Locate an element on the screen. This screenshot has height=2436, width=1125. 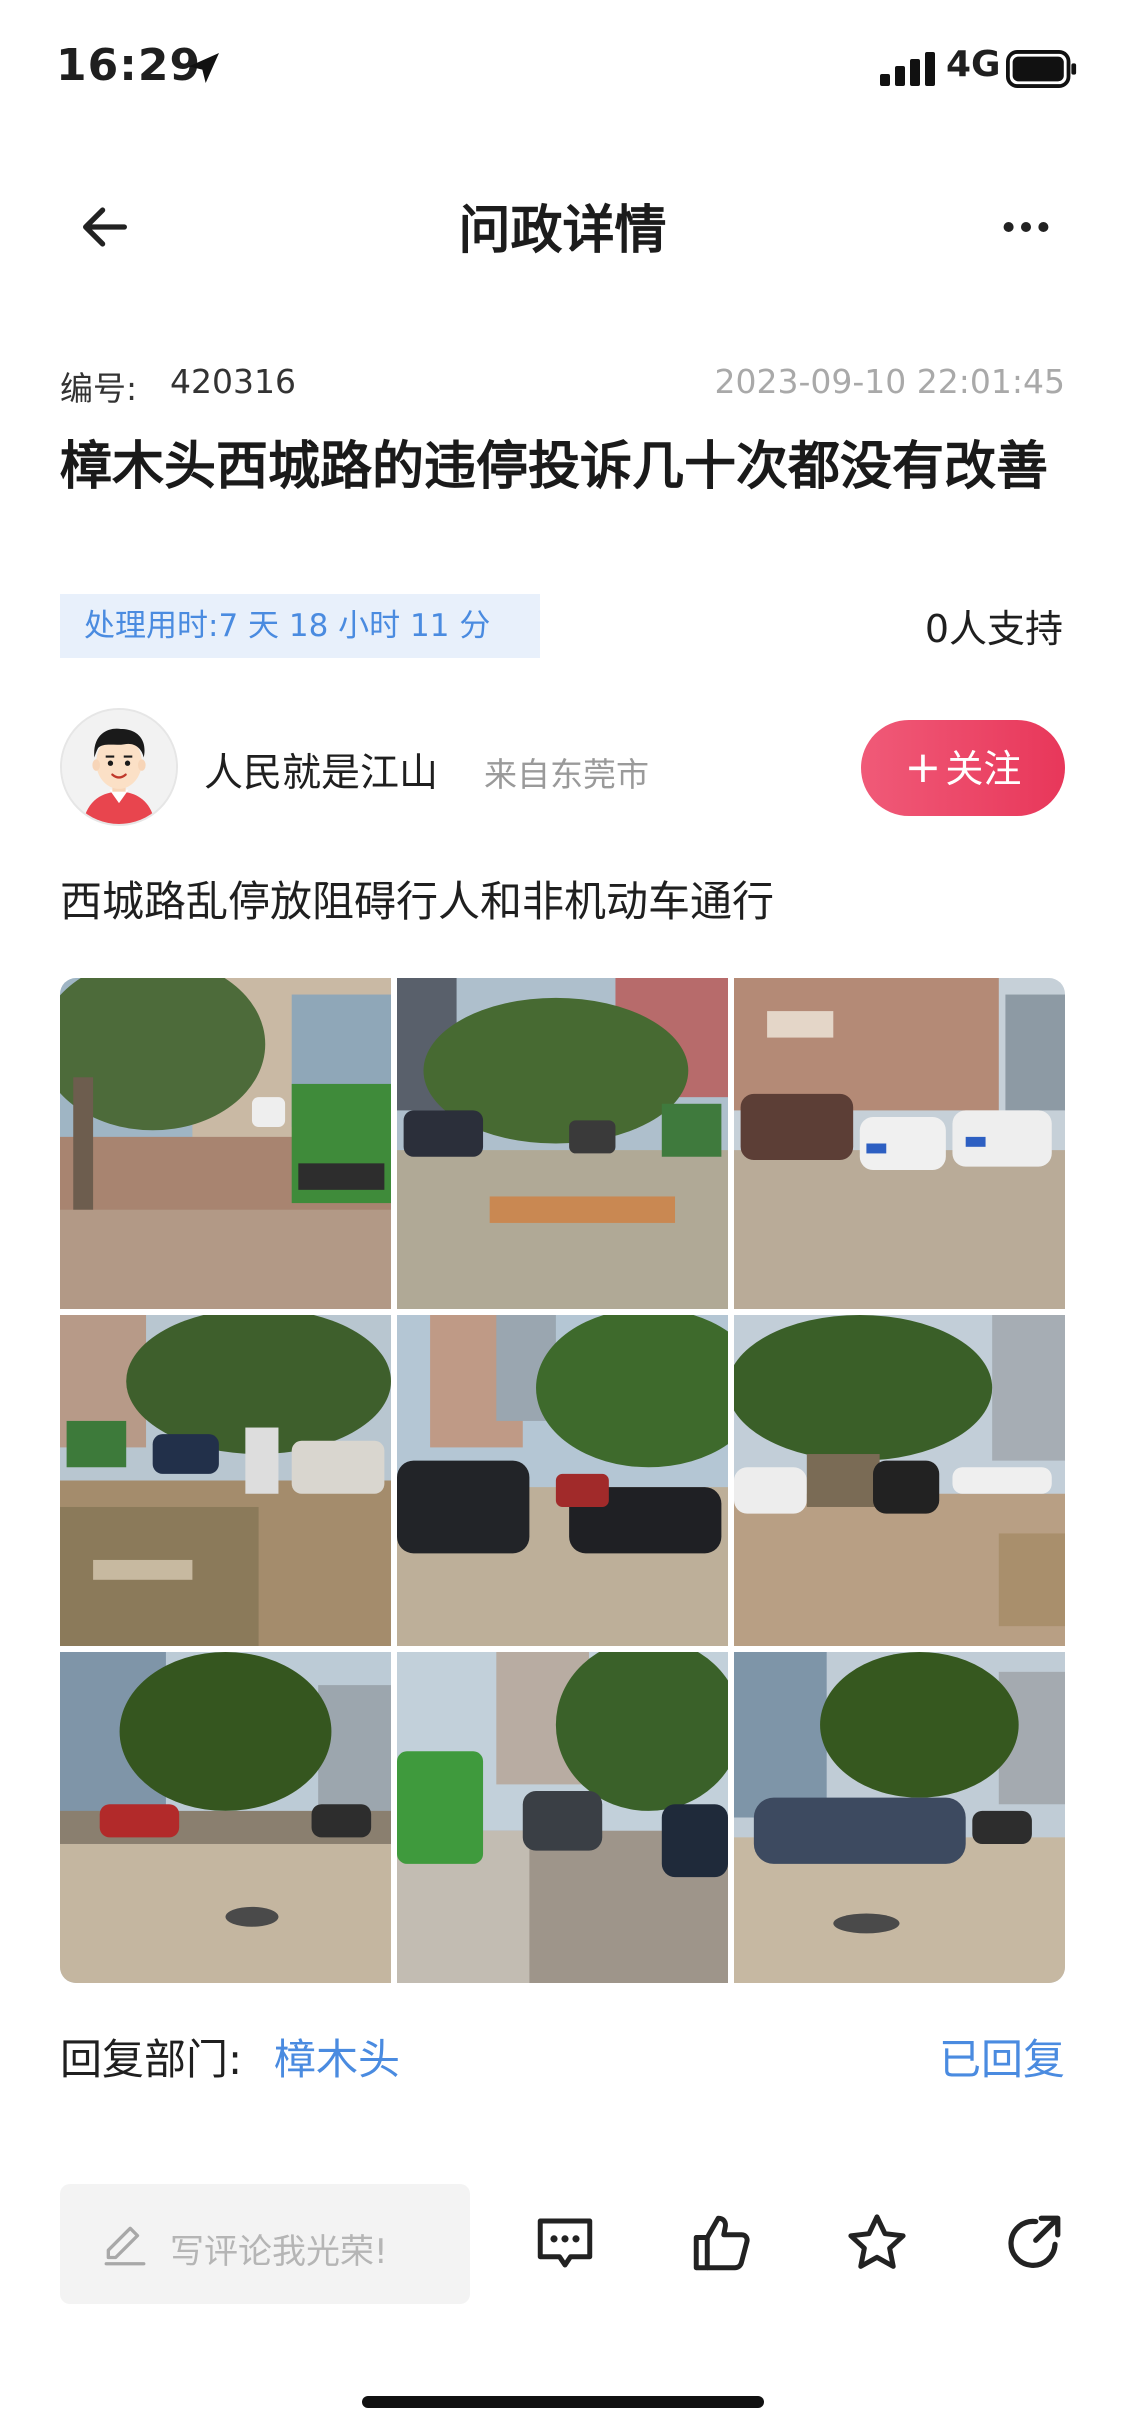
like-icon is located at coordinates (721, 2243).